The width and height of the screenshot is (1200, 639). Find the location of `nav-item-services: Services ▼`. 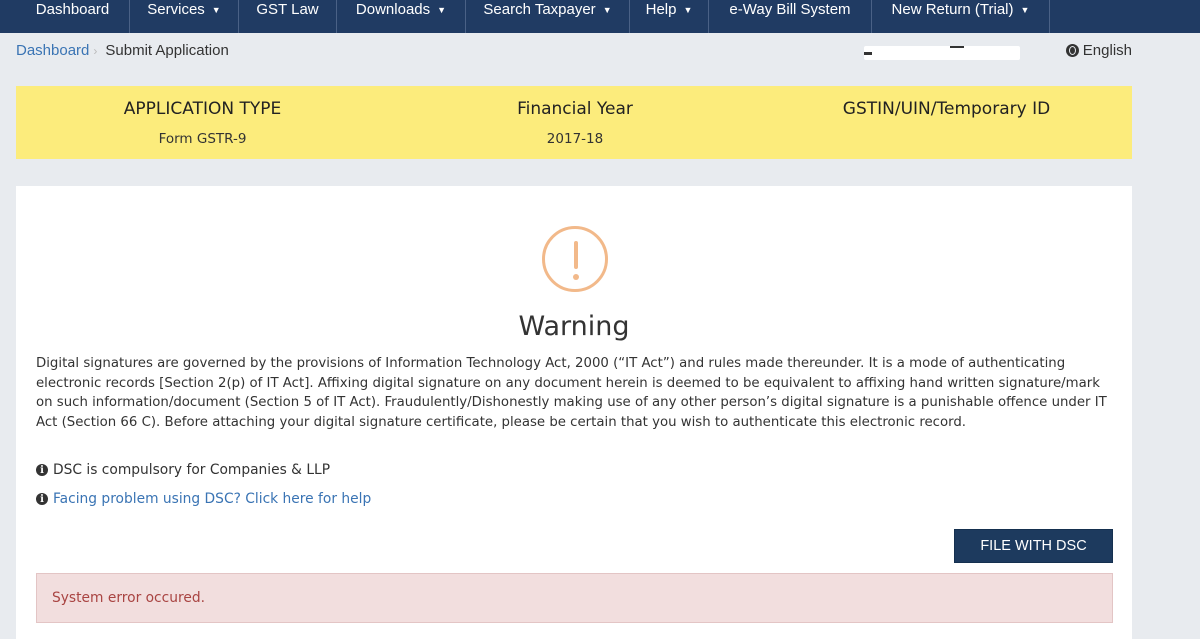

nav-item-services: Services ▼ is located at coordinates (184, 16).